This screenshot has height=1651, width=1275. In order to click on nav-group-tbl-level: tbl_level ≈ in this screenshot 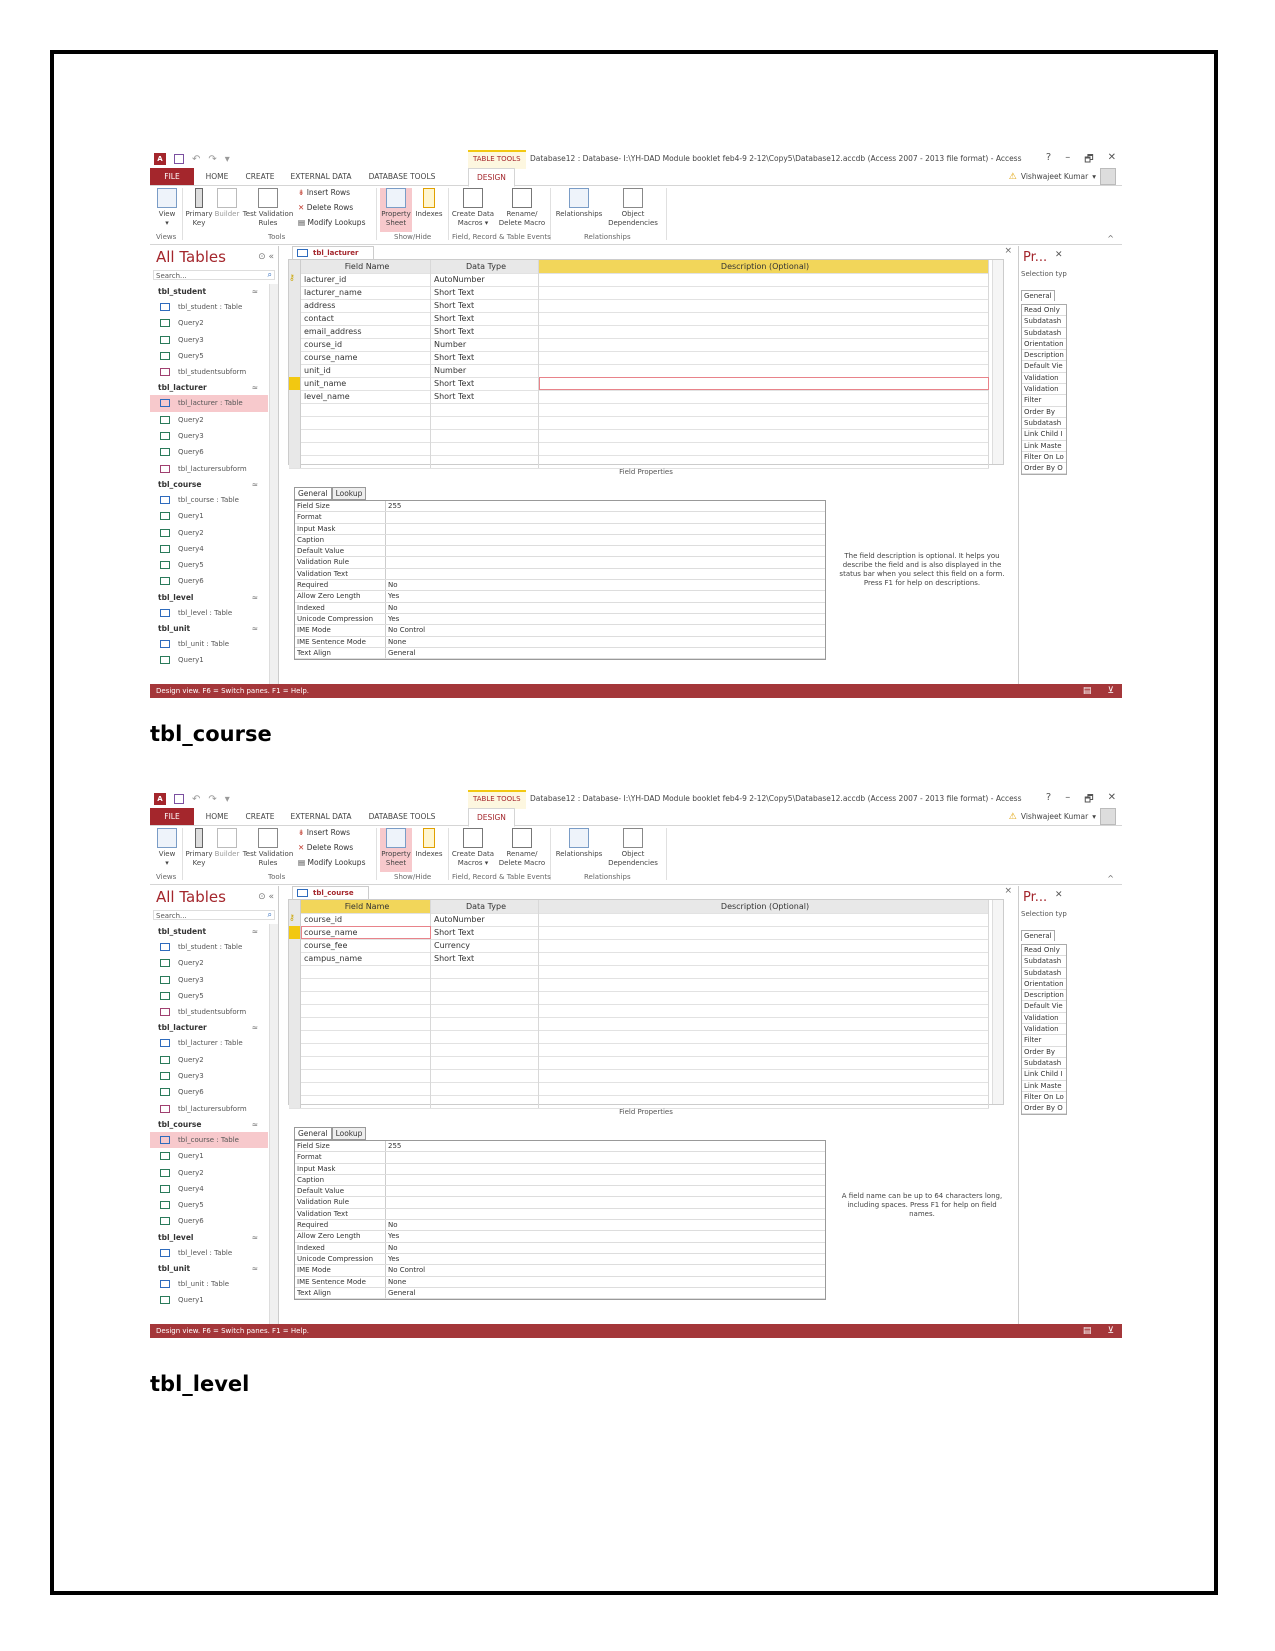, I will do `click(209, 1237)`.